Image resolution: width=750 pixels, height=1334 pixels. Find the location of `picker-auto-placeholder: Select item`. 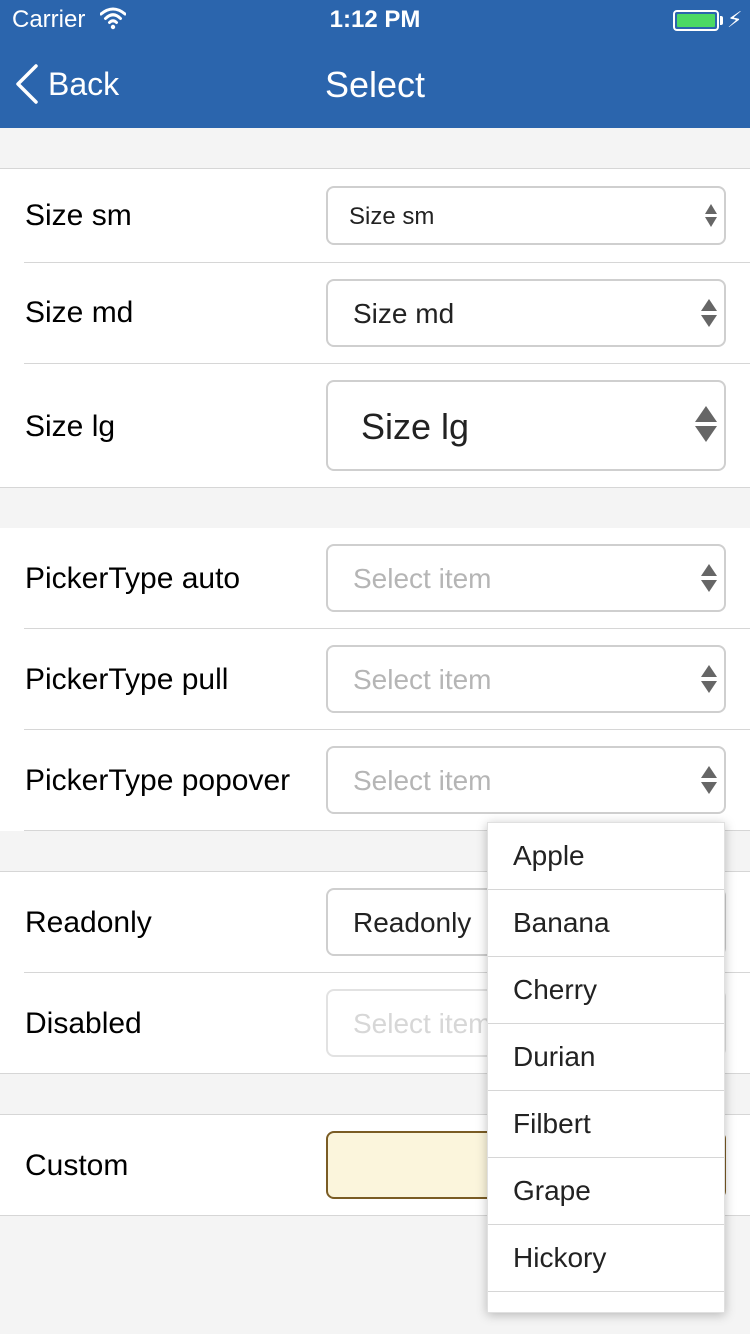

picker-auto-placeholder: Select item is located at coordinates (422, 578).